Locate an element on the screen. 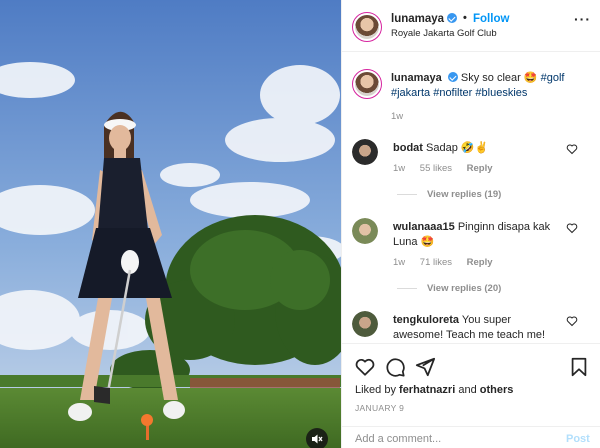  author-username-text: lunamaya is located at coordinates (417, 19).